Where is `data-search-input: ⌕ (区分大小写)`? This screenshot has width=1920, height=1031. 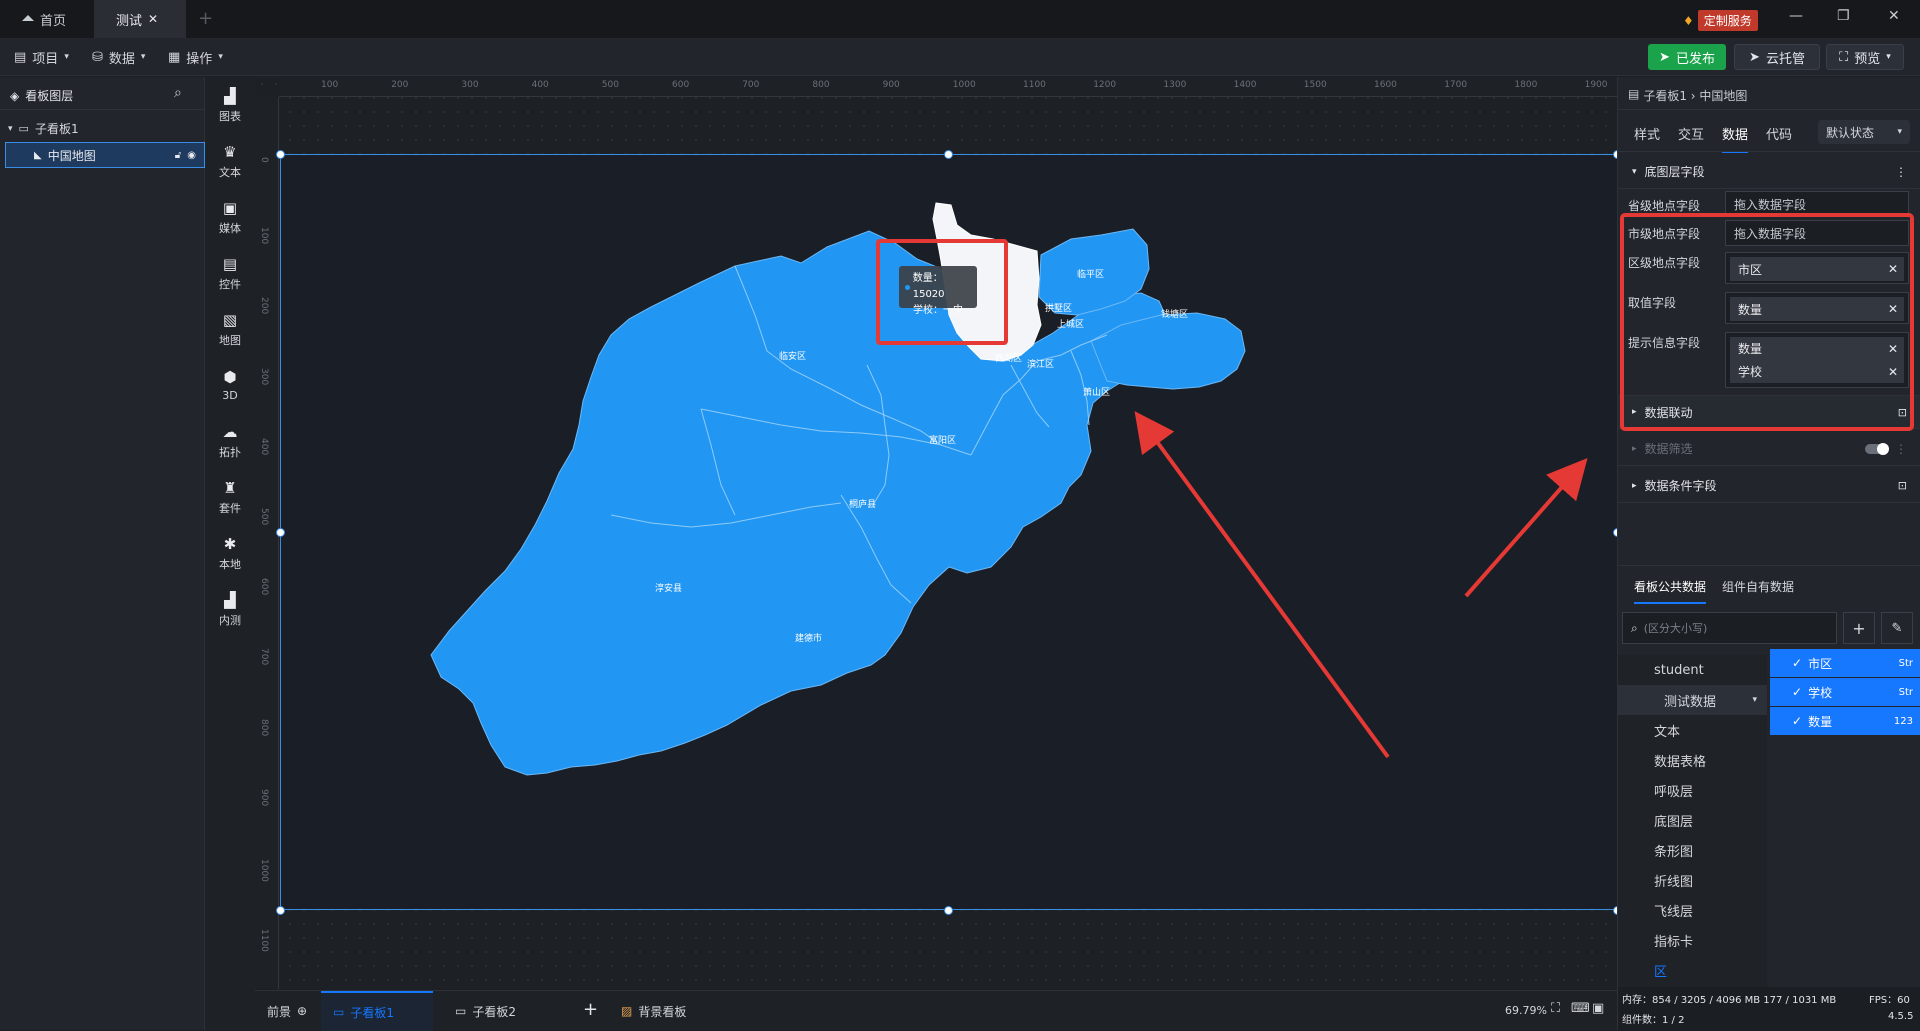
data-search-input: ⌕ (区分大小写) is located at coordinates (1729, 628).